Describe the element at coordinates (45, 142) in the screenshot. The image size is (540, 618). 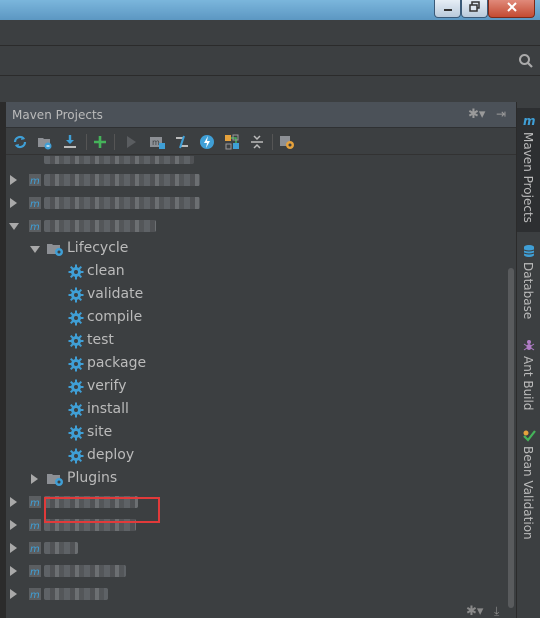
I see `generate-sources-icon` at that location.